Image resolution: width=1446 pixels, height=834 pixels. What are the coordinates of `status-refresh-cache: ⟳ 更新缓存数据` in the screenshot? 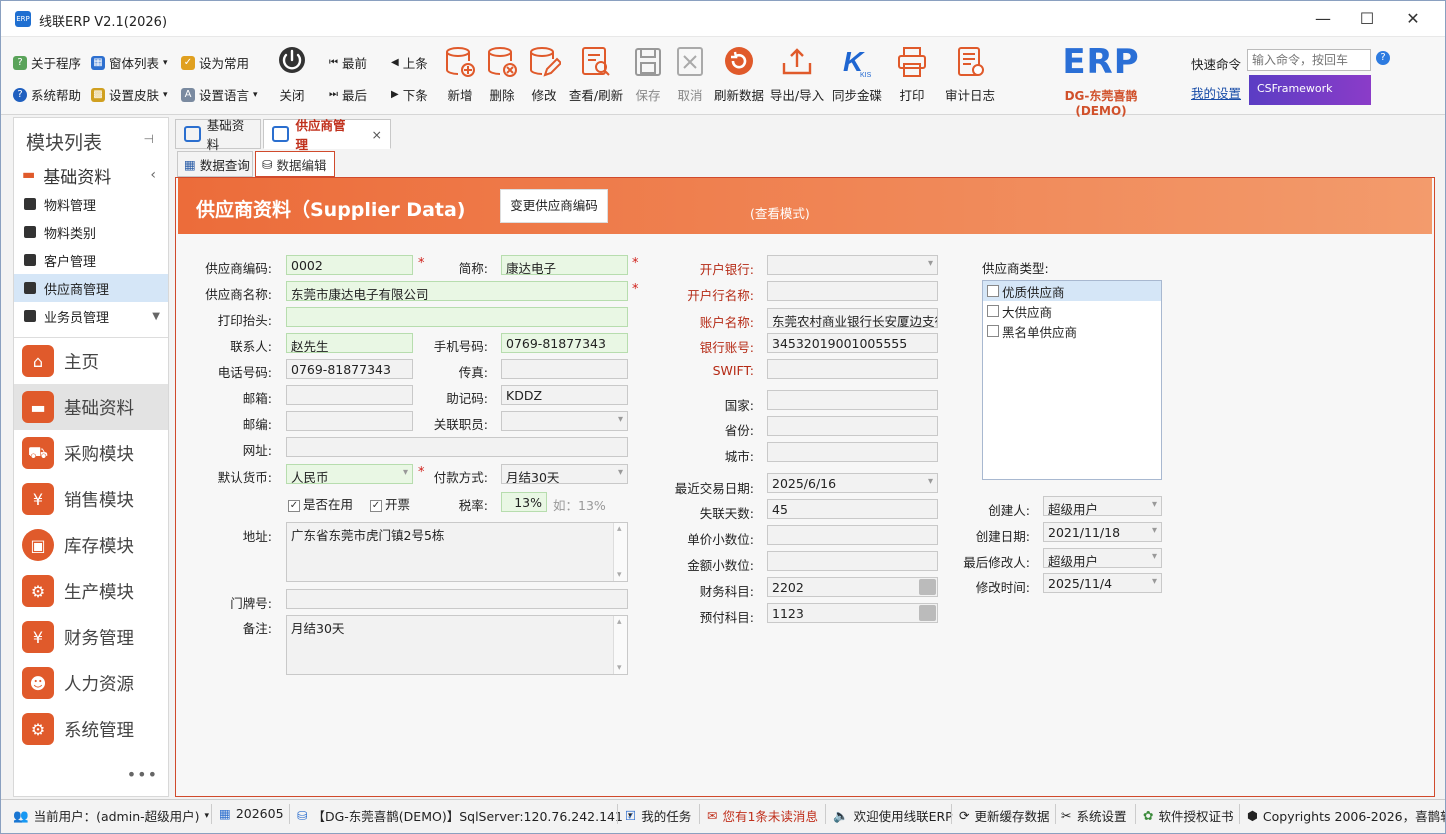 It's located at (1004, 815).